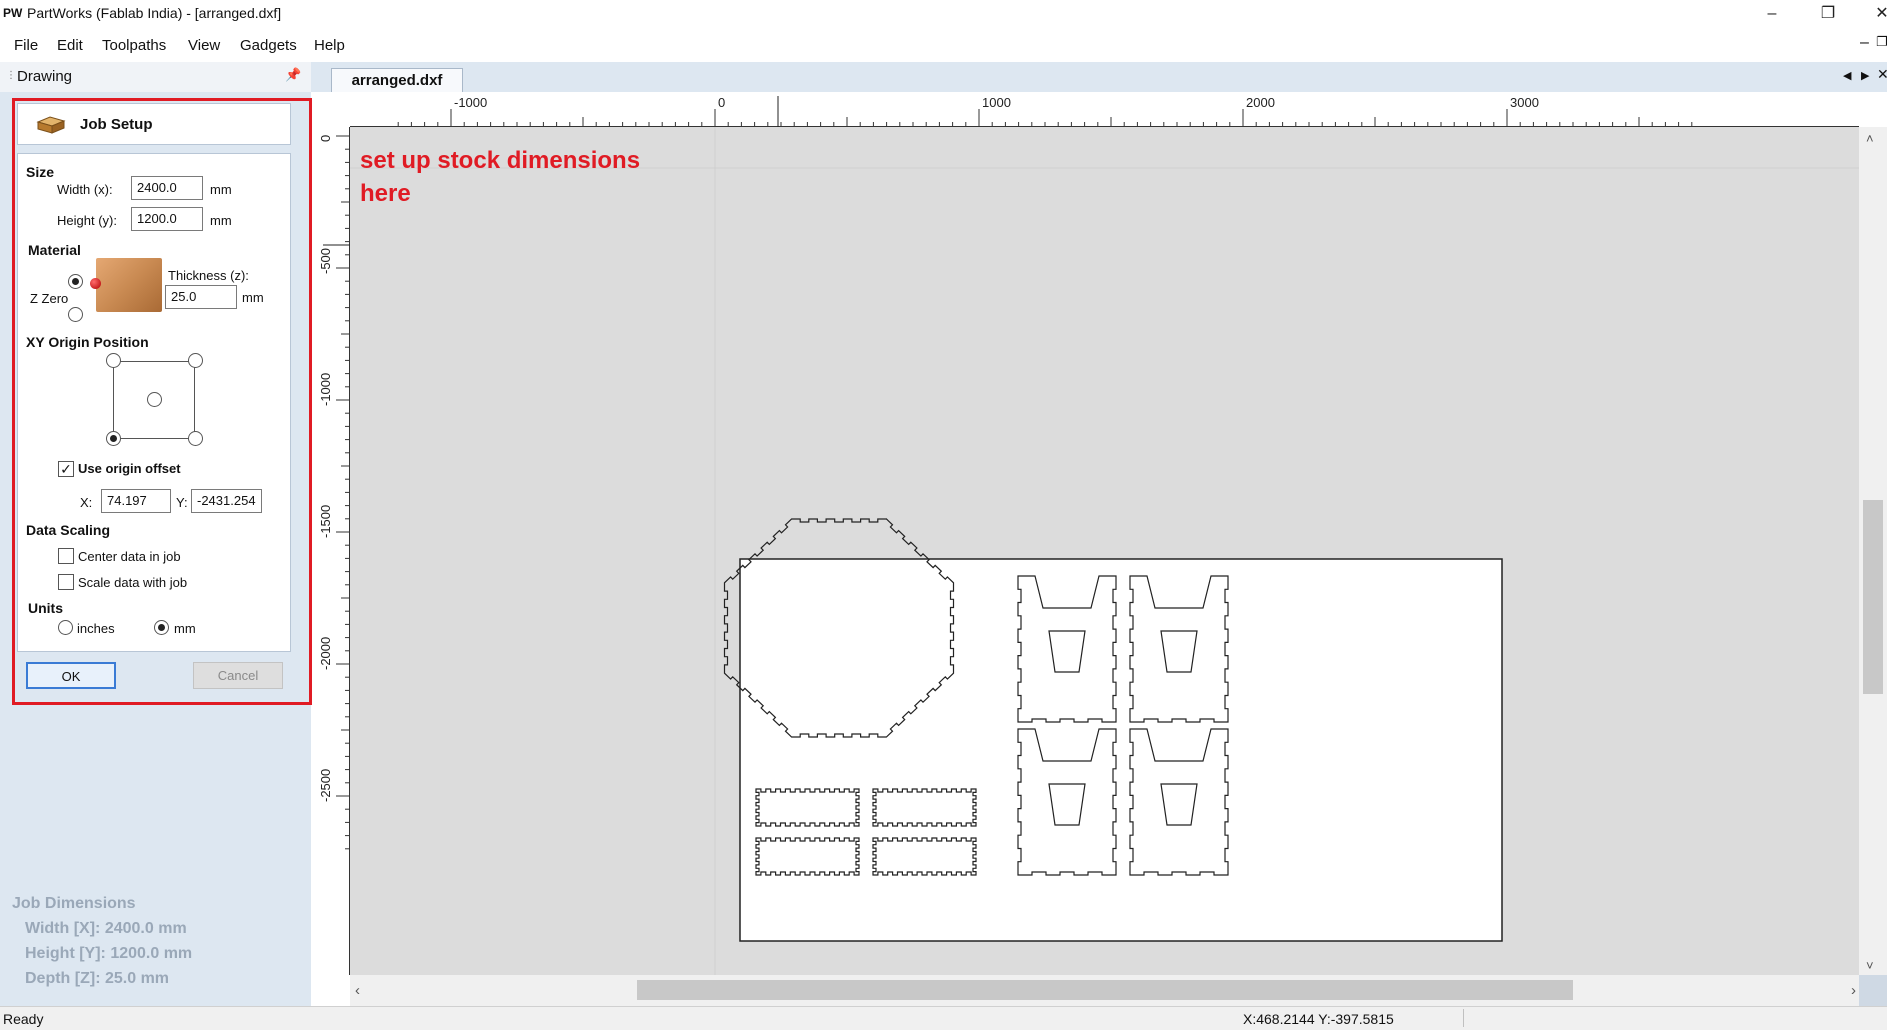 The image size is (1887, 1030). What do you see at coordinates (66, 582) in the screenshot?
I see `scale-data-checkbox` at bounding box center [66, 582].